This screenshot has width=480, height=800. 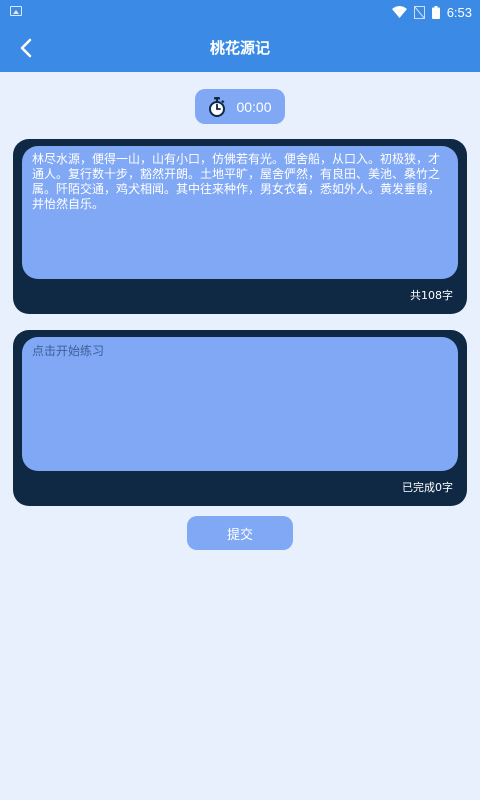 What do you see at coordinates (427, 487) in the screenshot?
I see `completed-count-label: 已完成0字` at bounding box center [427, 487].